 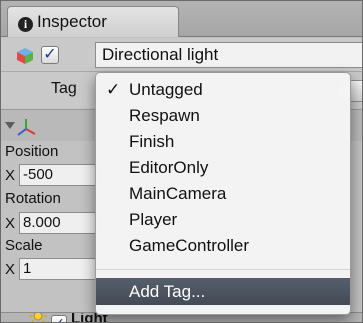 I want to click on menu-item-label: Finish, so click(x=152, y=141).